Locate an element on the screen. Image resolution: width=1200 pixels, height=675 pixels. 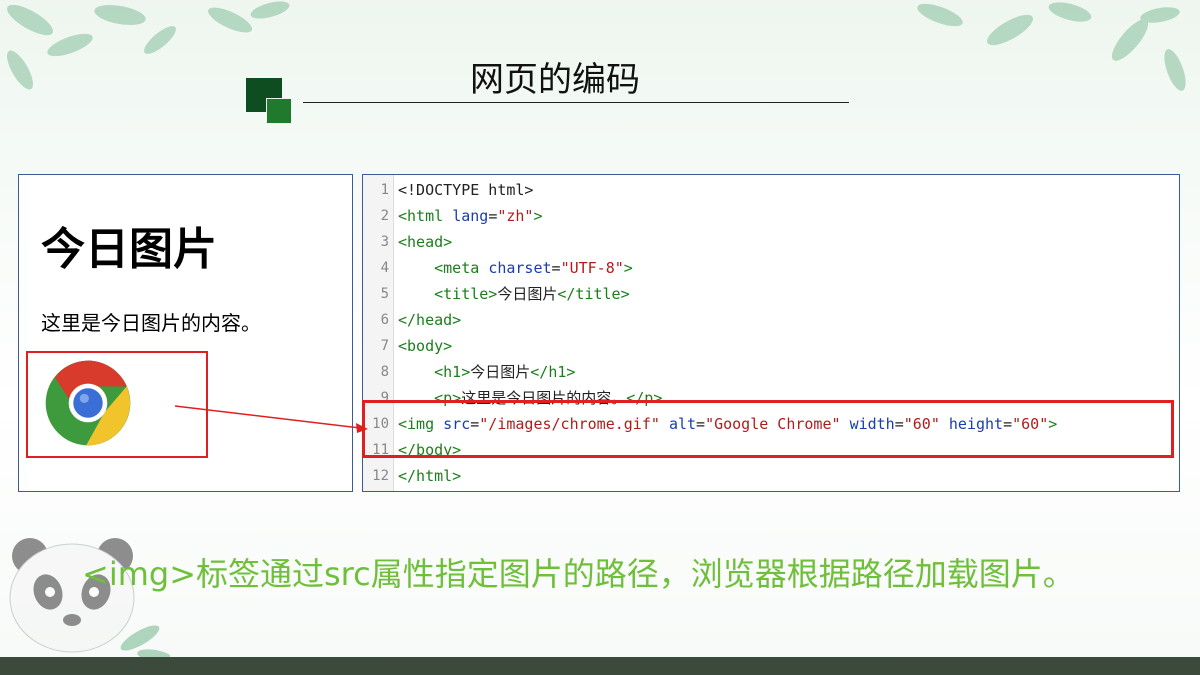
code-token: lang is located at coordinates (470, 216).